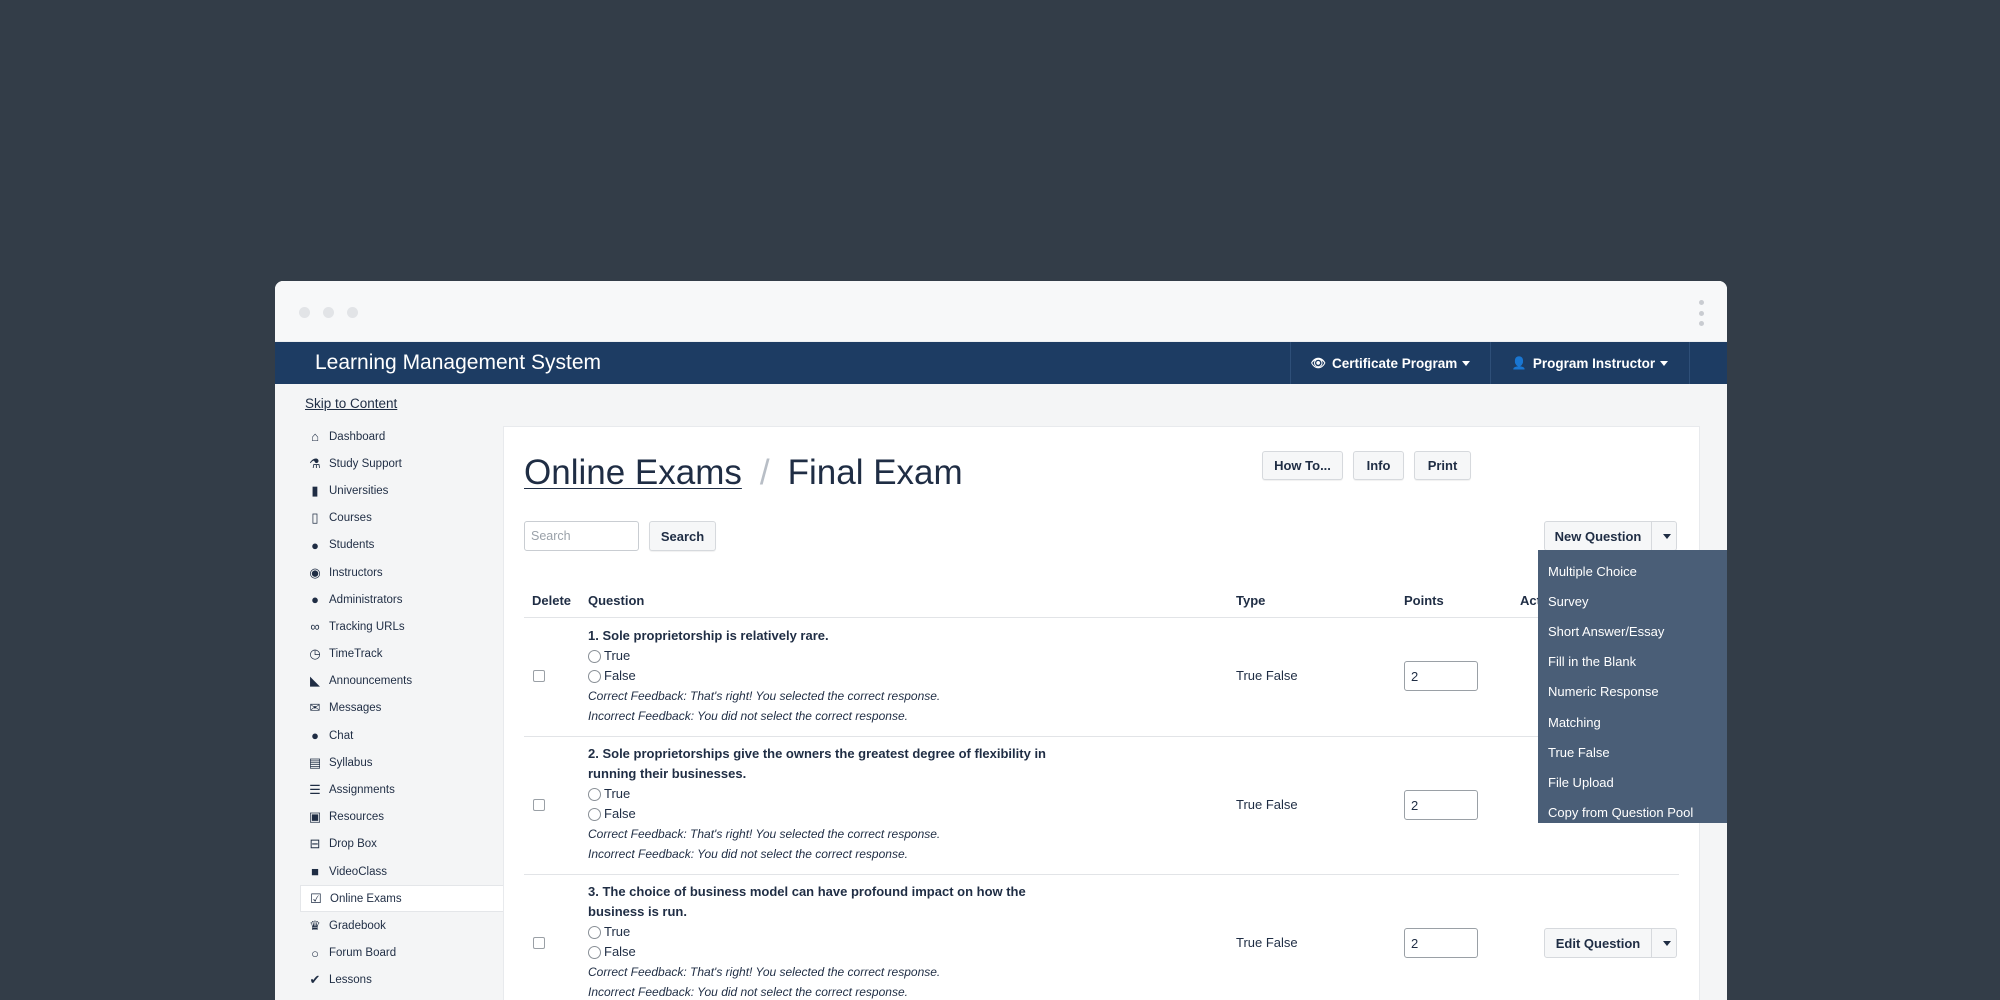 Image resolution: width=2000 pixels, height=1000 pixels. What do you see at coordinates (403, 572) in the screenshot?
I see `sidebar-item-instructors: ◉ Instructors` at bounding box center [403, 572].